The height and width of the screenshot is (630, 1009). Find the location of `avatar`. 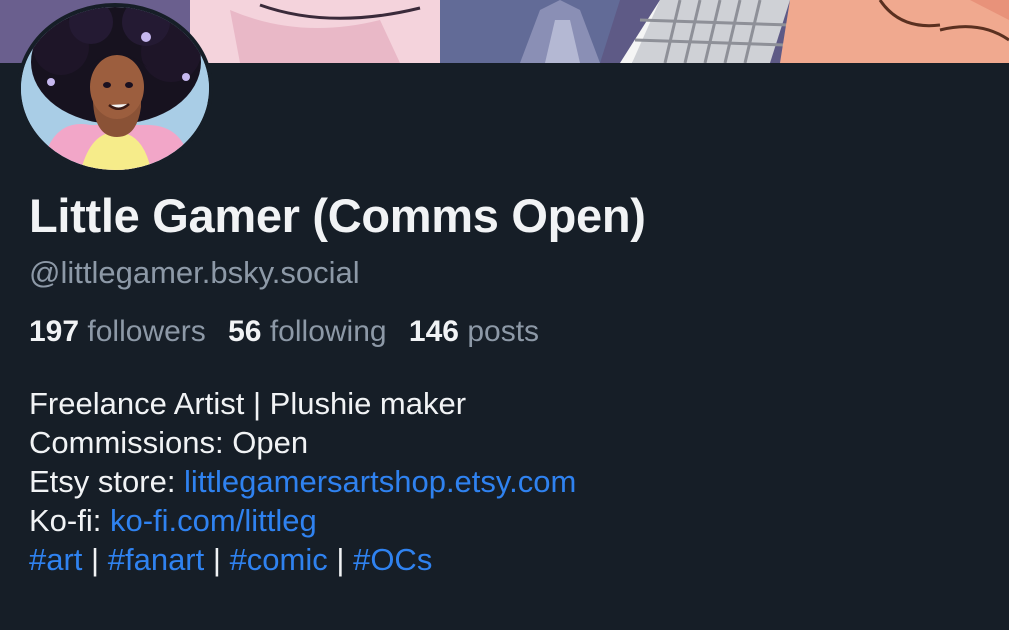

avatar is located at coordinates (115, 88).